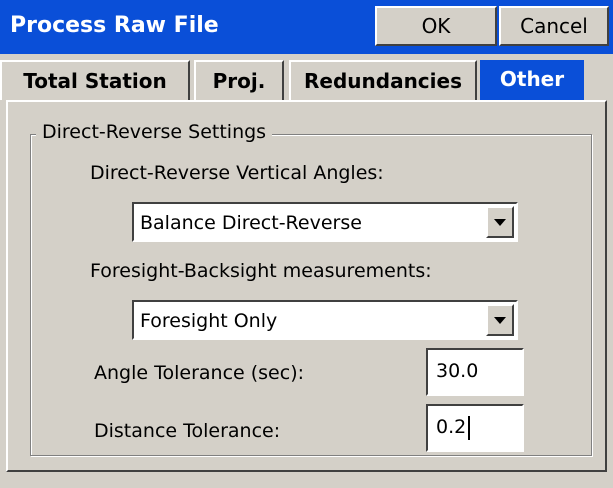 The width and height of the screenshot is (613, 488). Describe the element at coordinates (209, 321) in the screenshot. I see `fs-bs-value: Foresight Only` at that location.